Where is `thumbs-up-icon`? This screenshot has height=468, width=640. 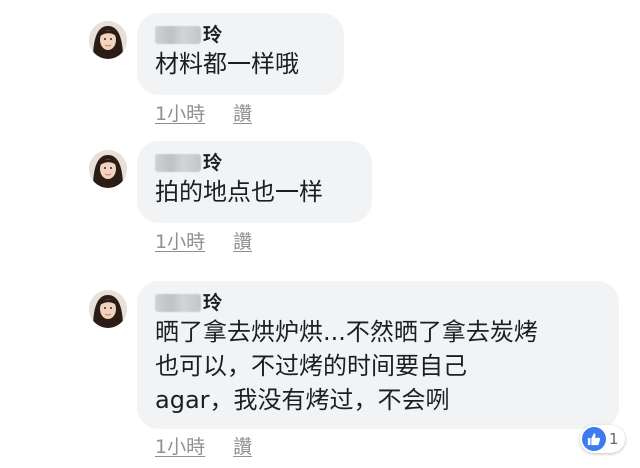
thumbs-up-icon is located at coordinates (594, 439).